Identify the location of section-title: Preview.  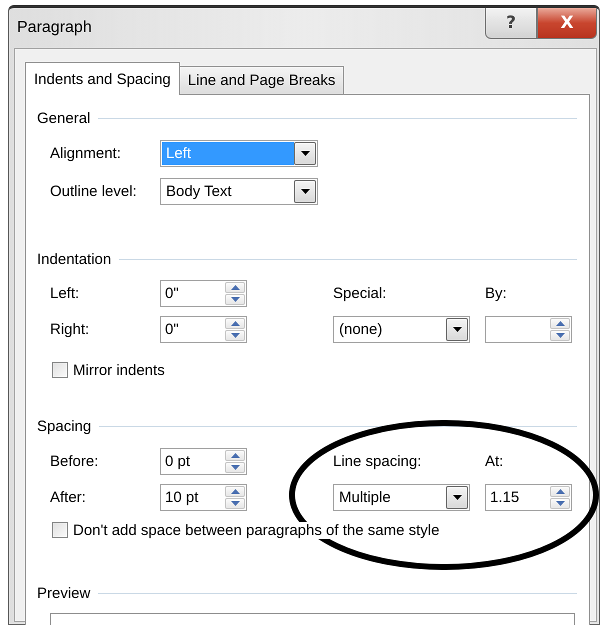
(63, 593).